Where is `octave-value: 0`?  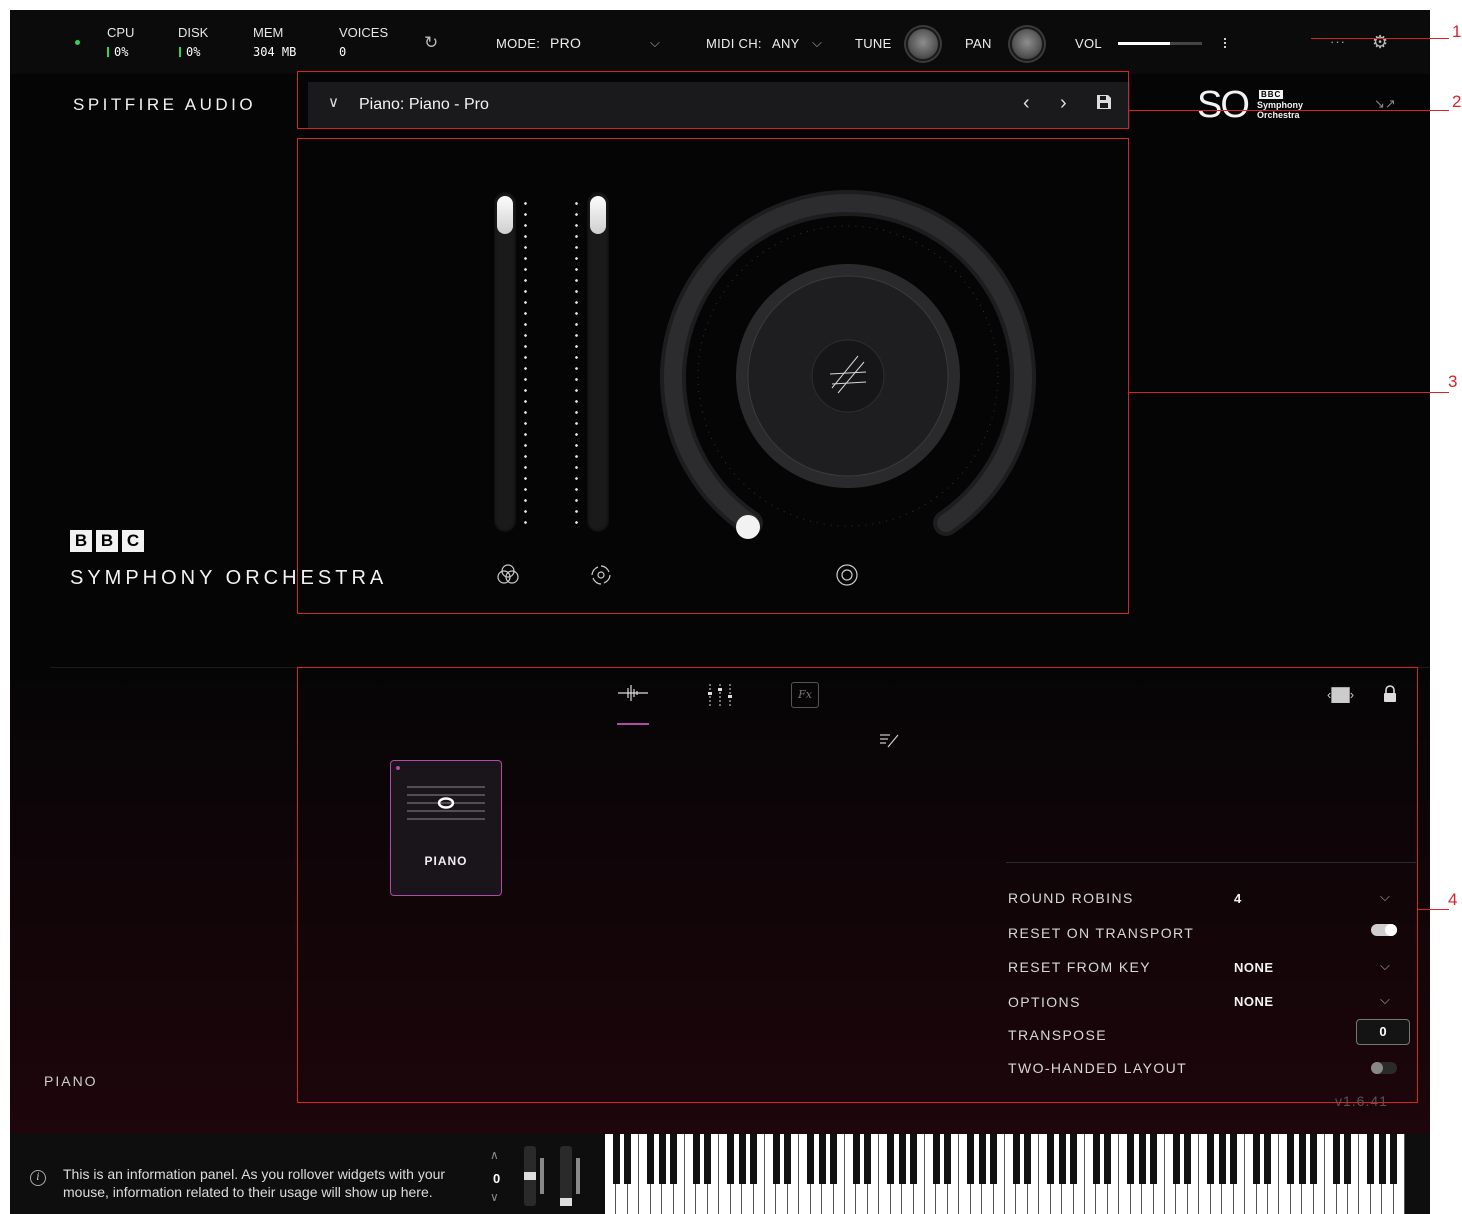 octave-value: 0 is located at coordinates (497, 1178).